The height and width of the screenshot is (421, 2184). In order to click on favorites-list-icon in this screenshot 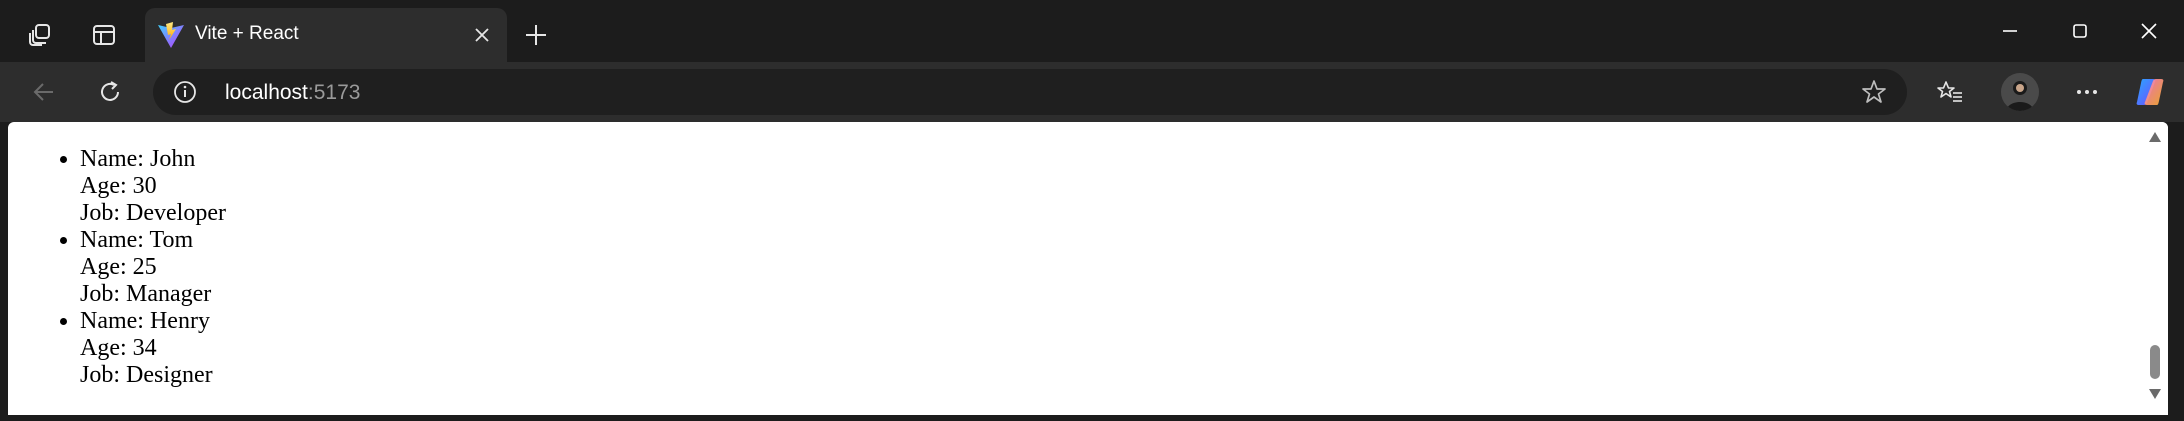, I will do `click(1950, 92)`.